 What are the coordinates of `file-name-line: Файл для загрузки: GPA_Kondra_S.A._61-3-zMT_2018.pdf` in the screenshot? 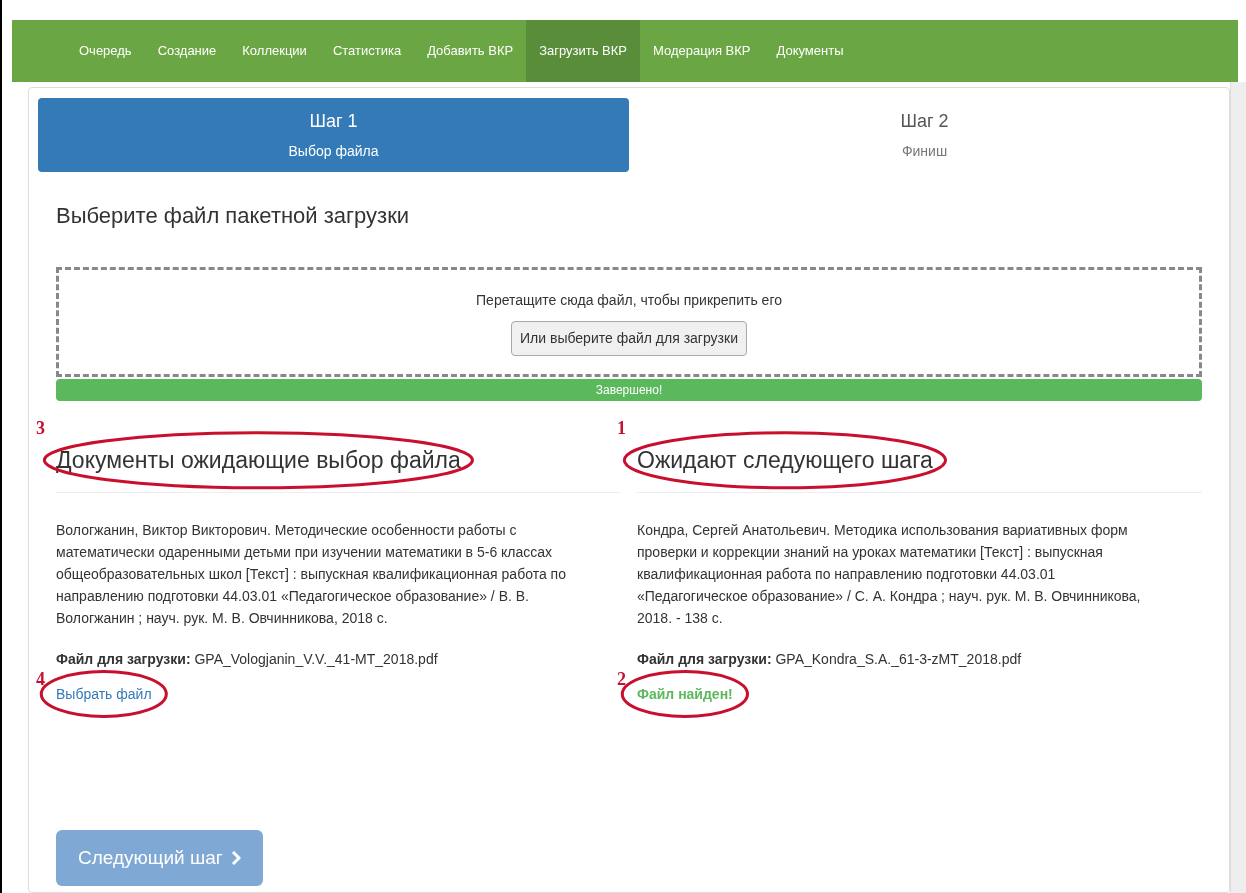 It's located at (830, 659).